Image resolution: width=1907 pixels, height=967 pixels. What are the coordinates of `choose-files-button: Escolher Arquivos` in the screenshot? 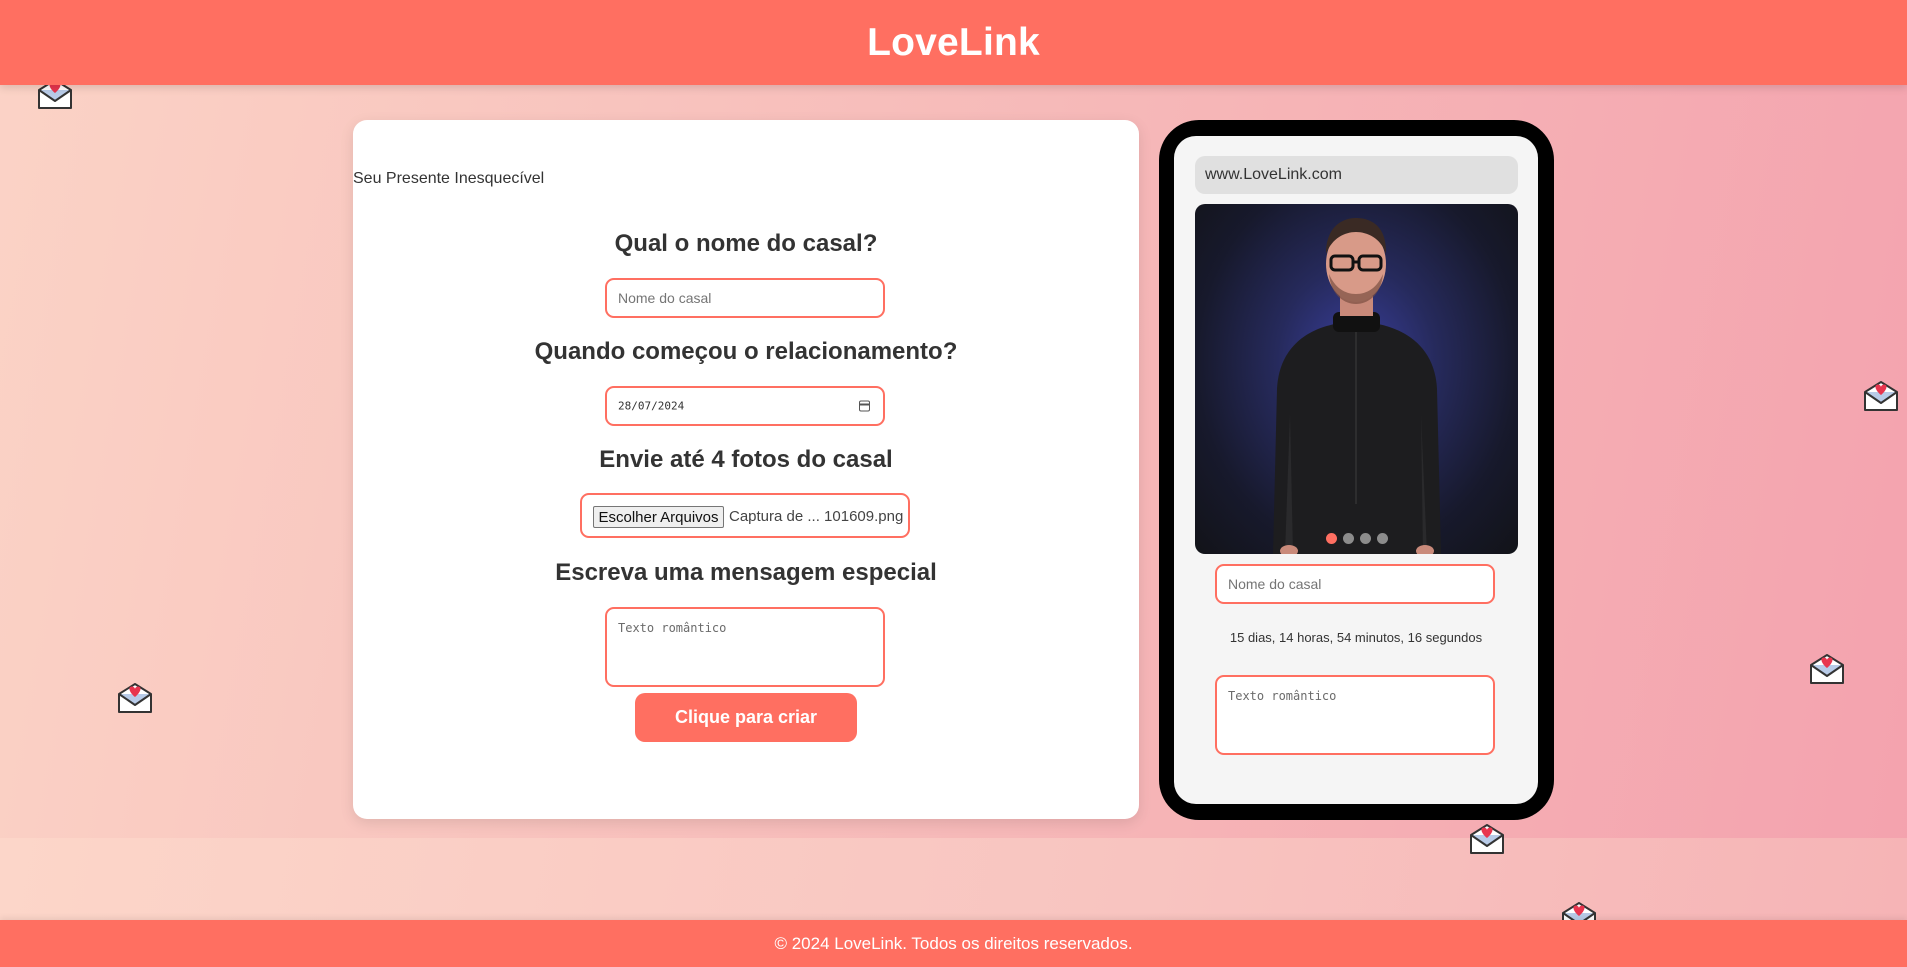 It's located at (658, 517).